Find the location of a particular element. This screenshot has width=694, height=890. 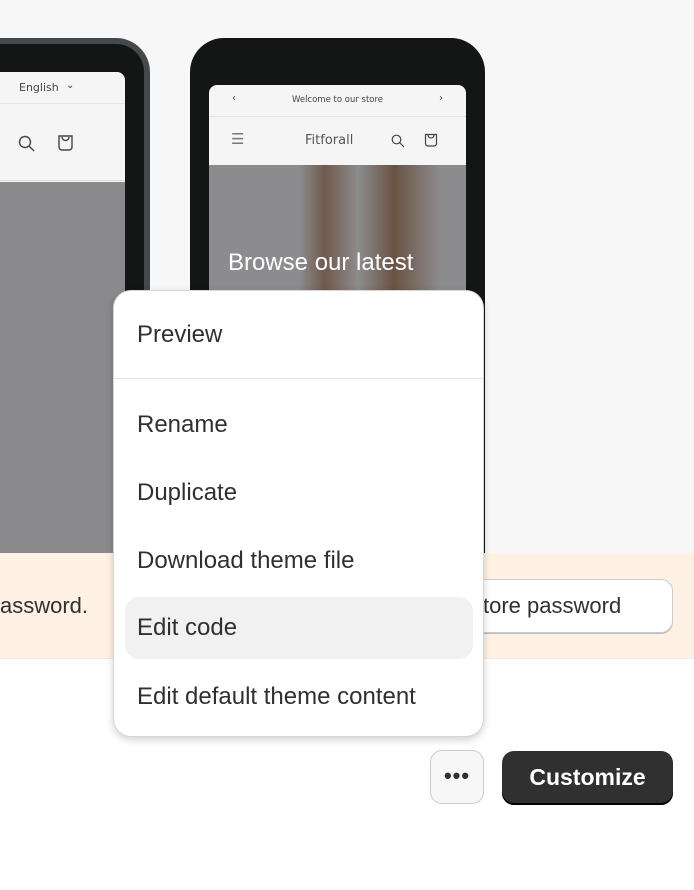

banner-text: assword. is located at coordinates (44, 605).